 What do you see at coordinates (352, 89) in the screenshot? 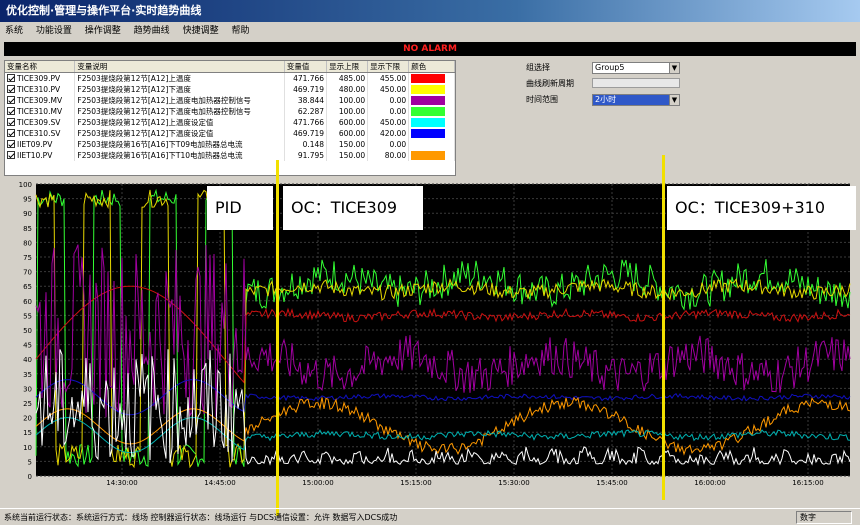
I see `var-upper-cell: 480.00` at bounding box center [352, 89].